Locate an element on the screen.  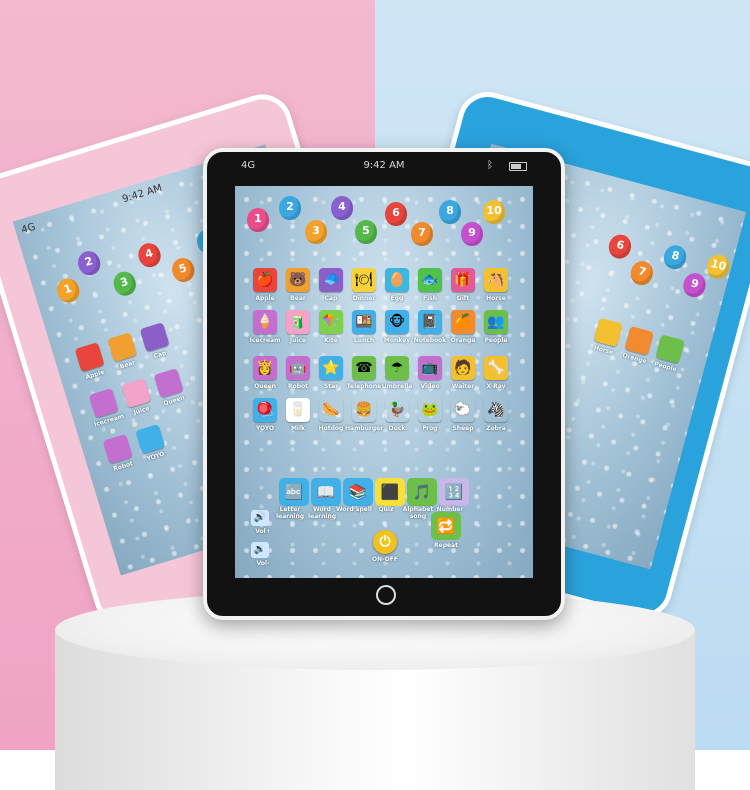
number-balloon-1: 1 is located at coordinates (258, 220).